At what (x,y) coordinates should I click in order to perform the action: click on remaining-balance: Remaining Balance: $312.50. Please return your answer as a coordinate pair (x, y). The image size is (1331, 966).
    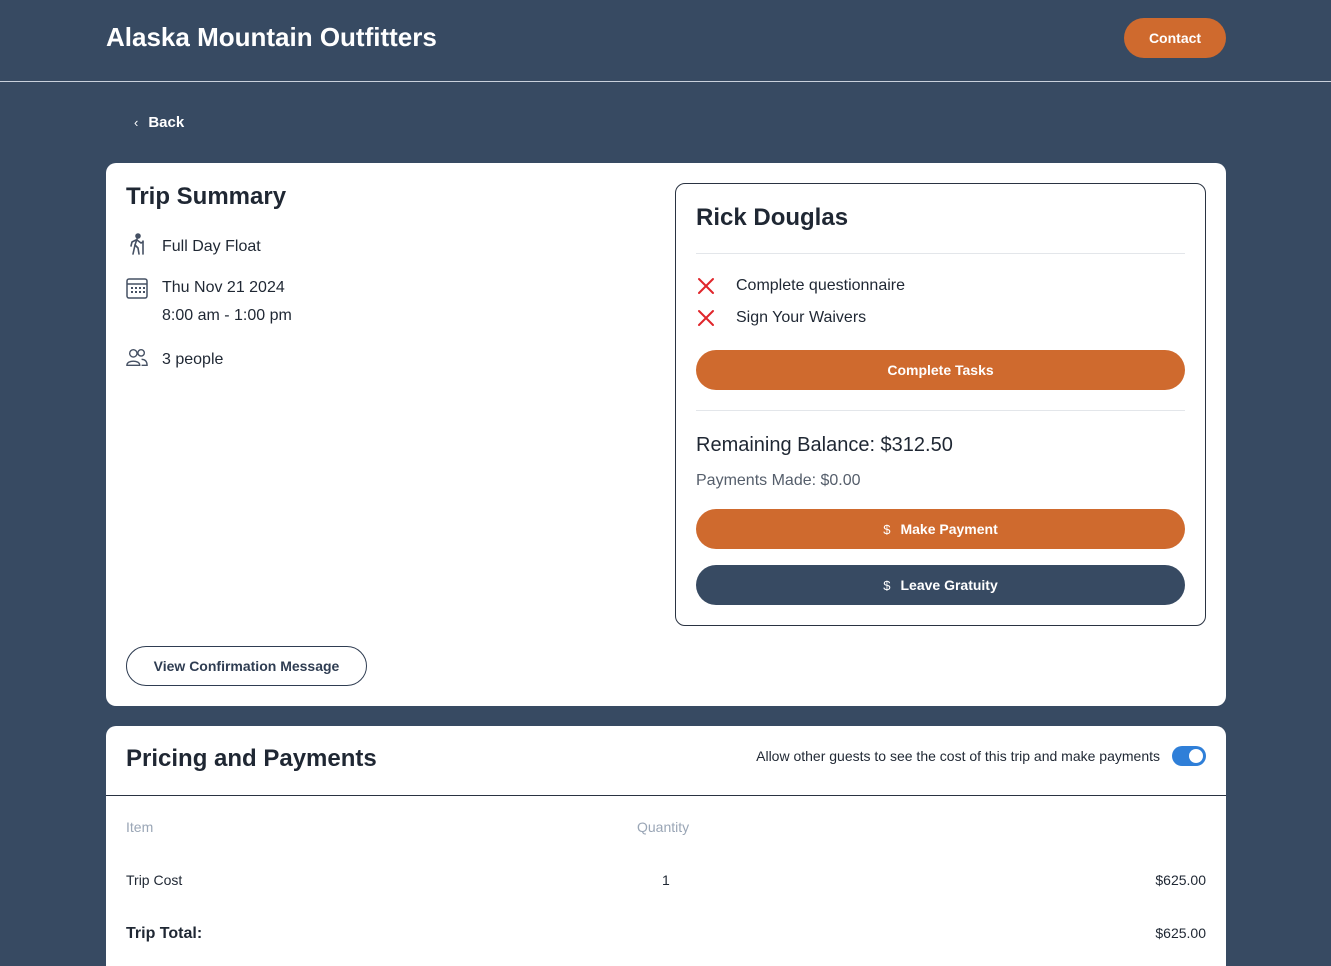
    Looking at the image, I should click on (824, 445).